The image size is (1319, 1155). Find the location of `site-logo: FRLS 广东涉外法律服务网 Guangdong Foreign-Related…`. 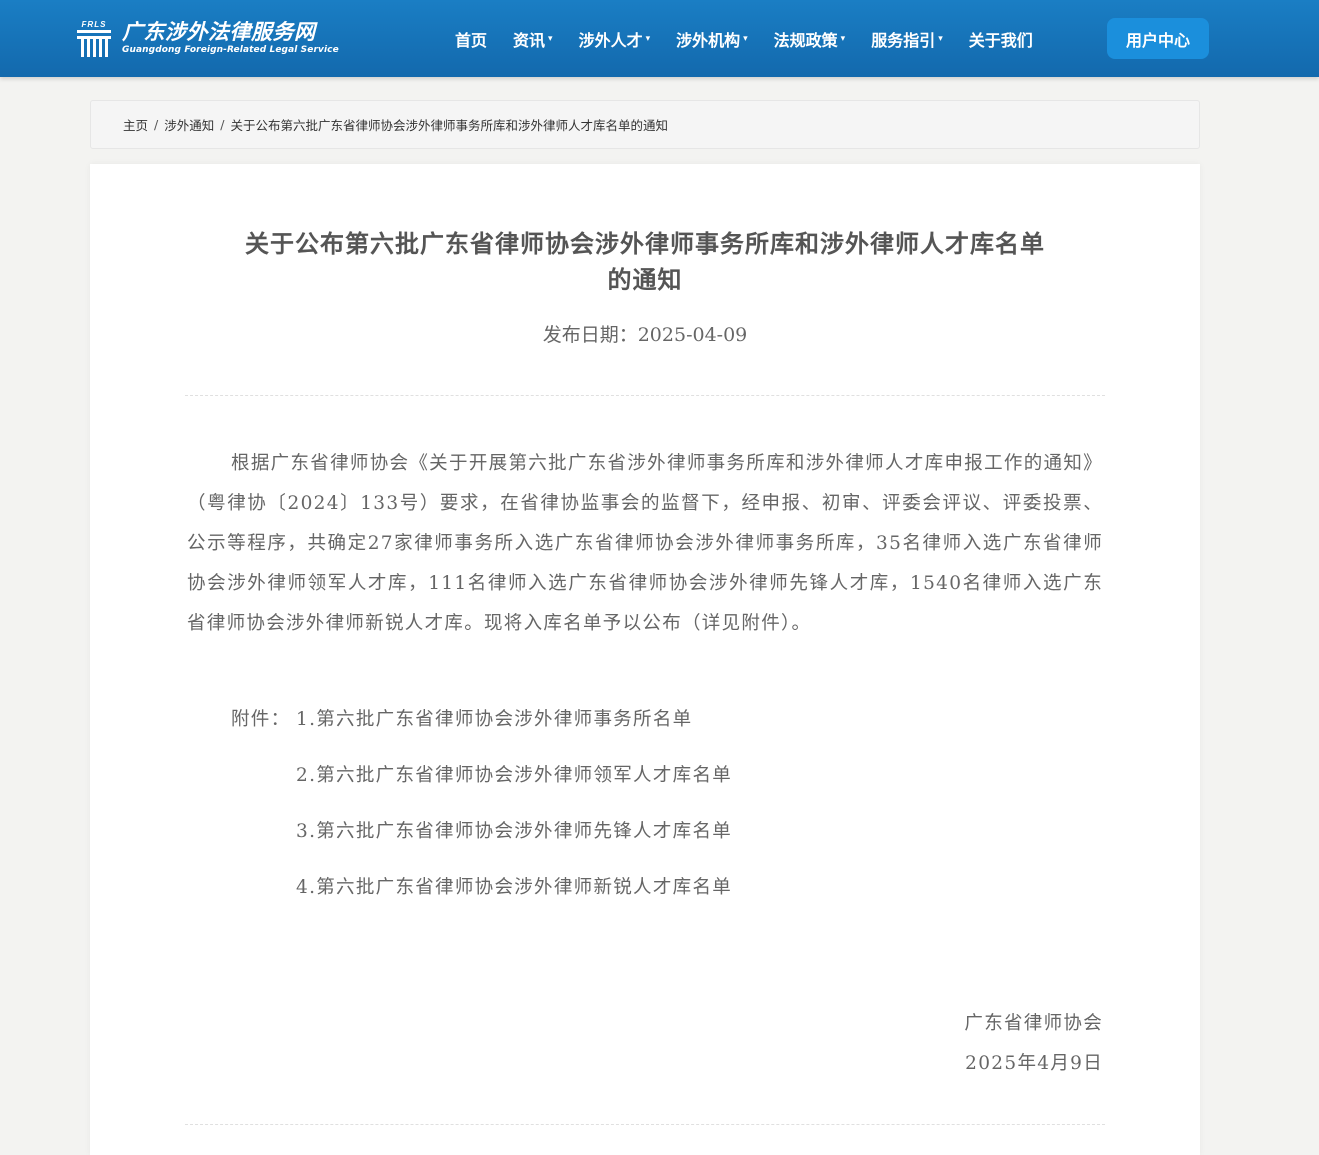

site-logo: FRLS 广东涉外法律服务网 Guangdong Foreign-Related… is located at coordinates (207, 38).